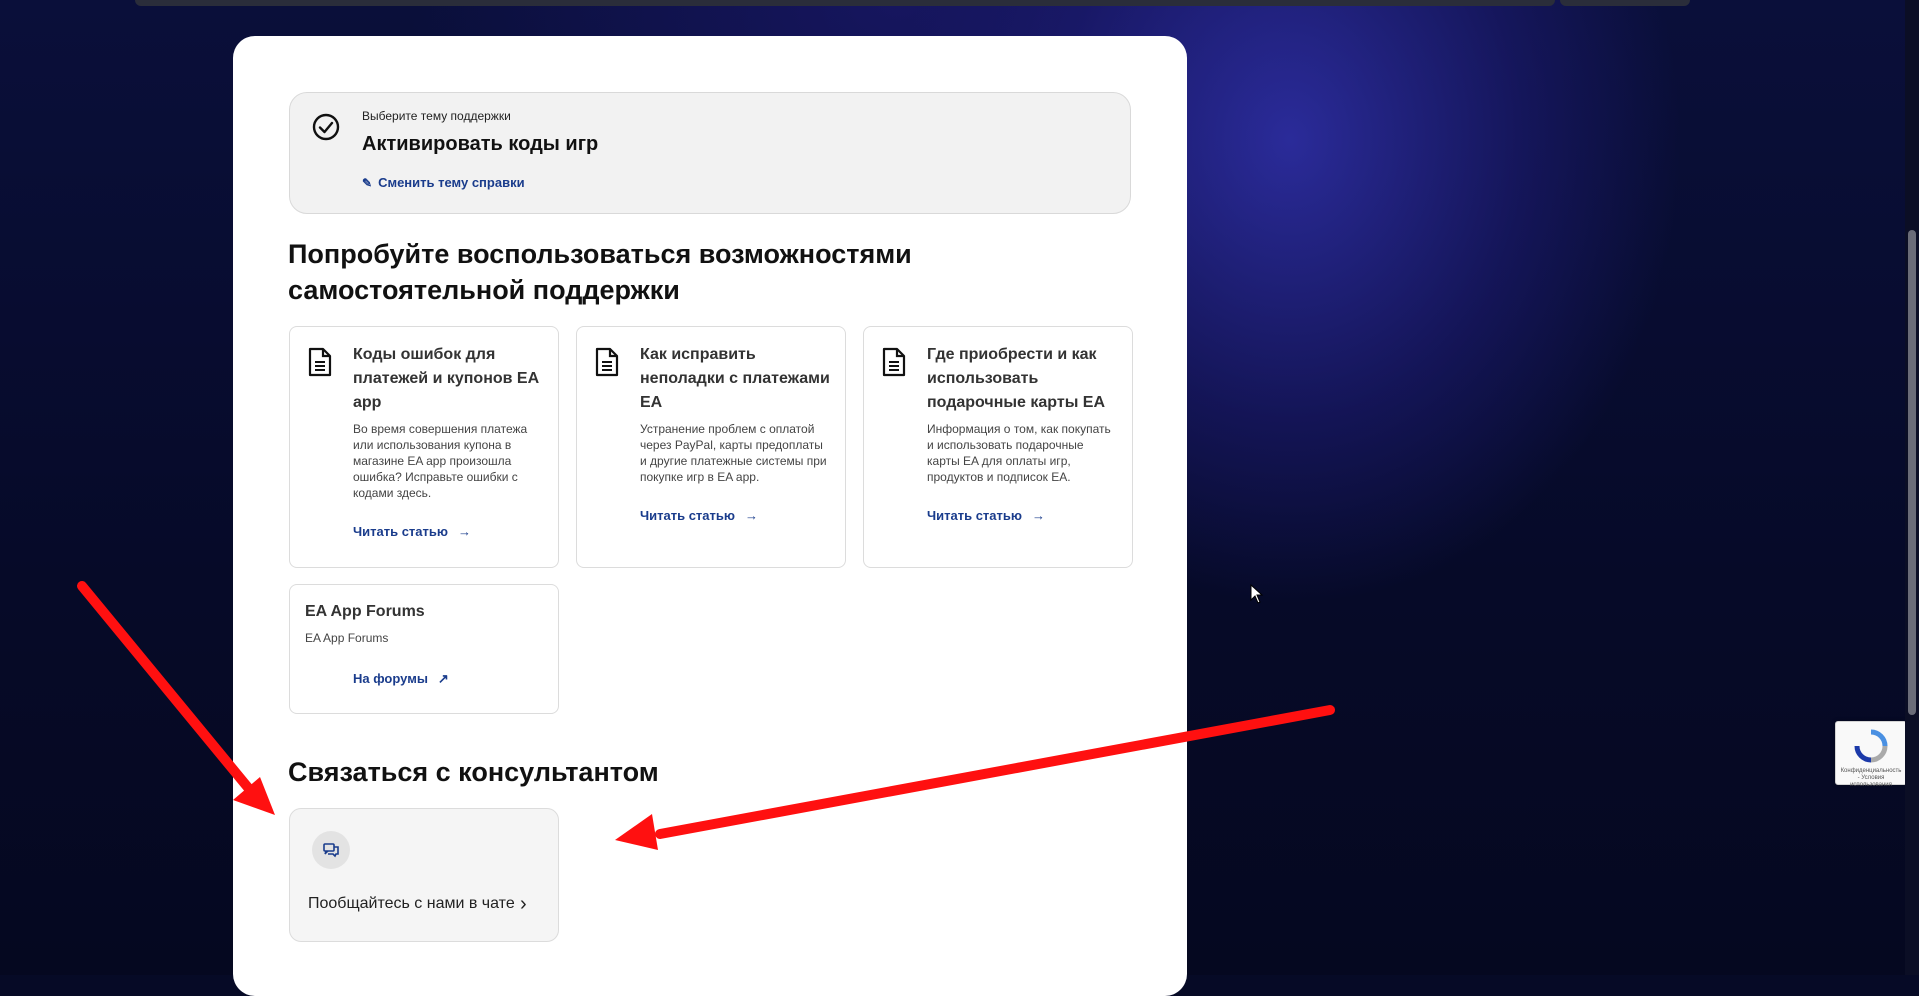  I want to click on recaptcha-icon, so click(1871, 746).